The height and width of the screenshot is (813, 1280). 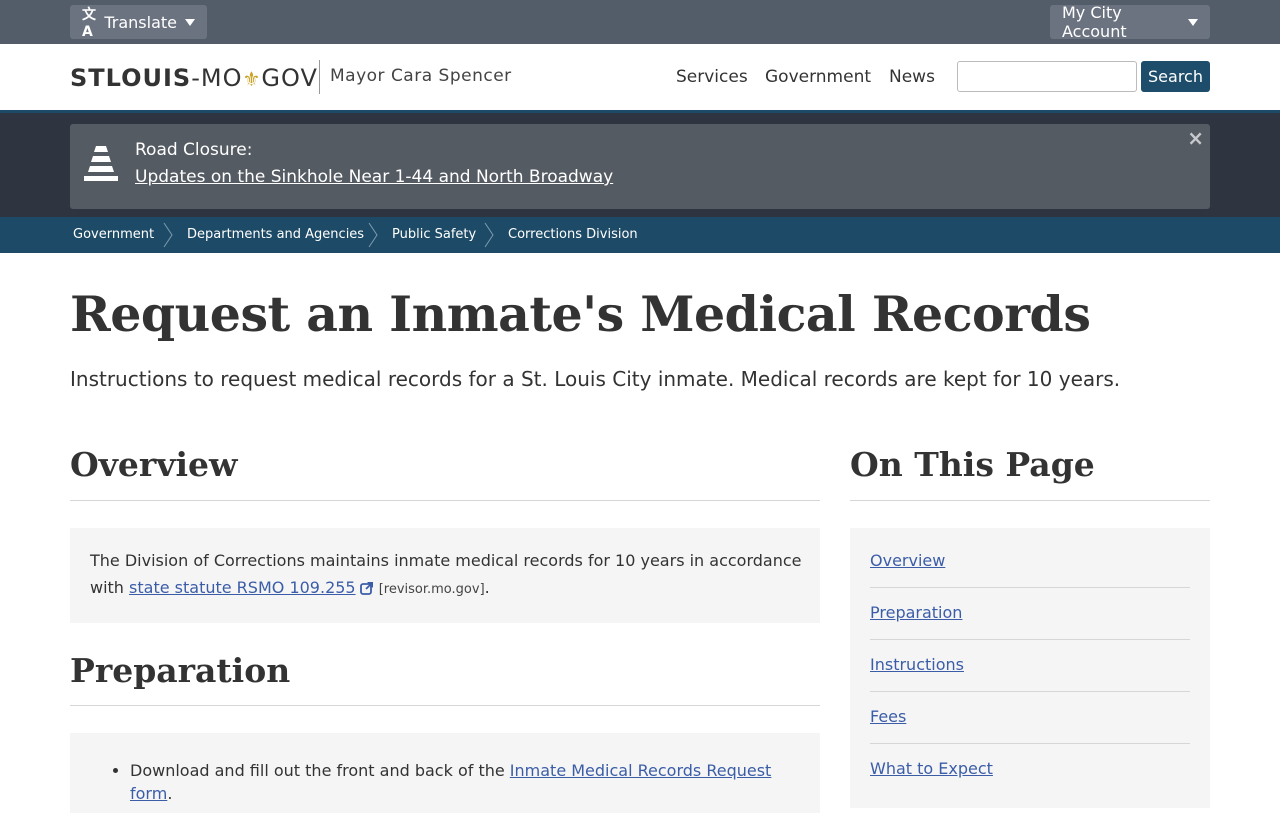 What do you see at coordinates (319, 77) in the screenshot?
I see `logo-divider` at bounding box center [319, 77].